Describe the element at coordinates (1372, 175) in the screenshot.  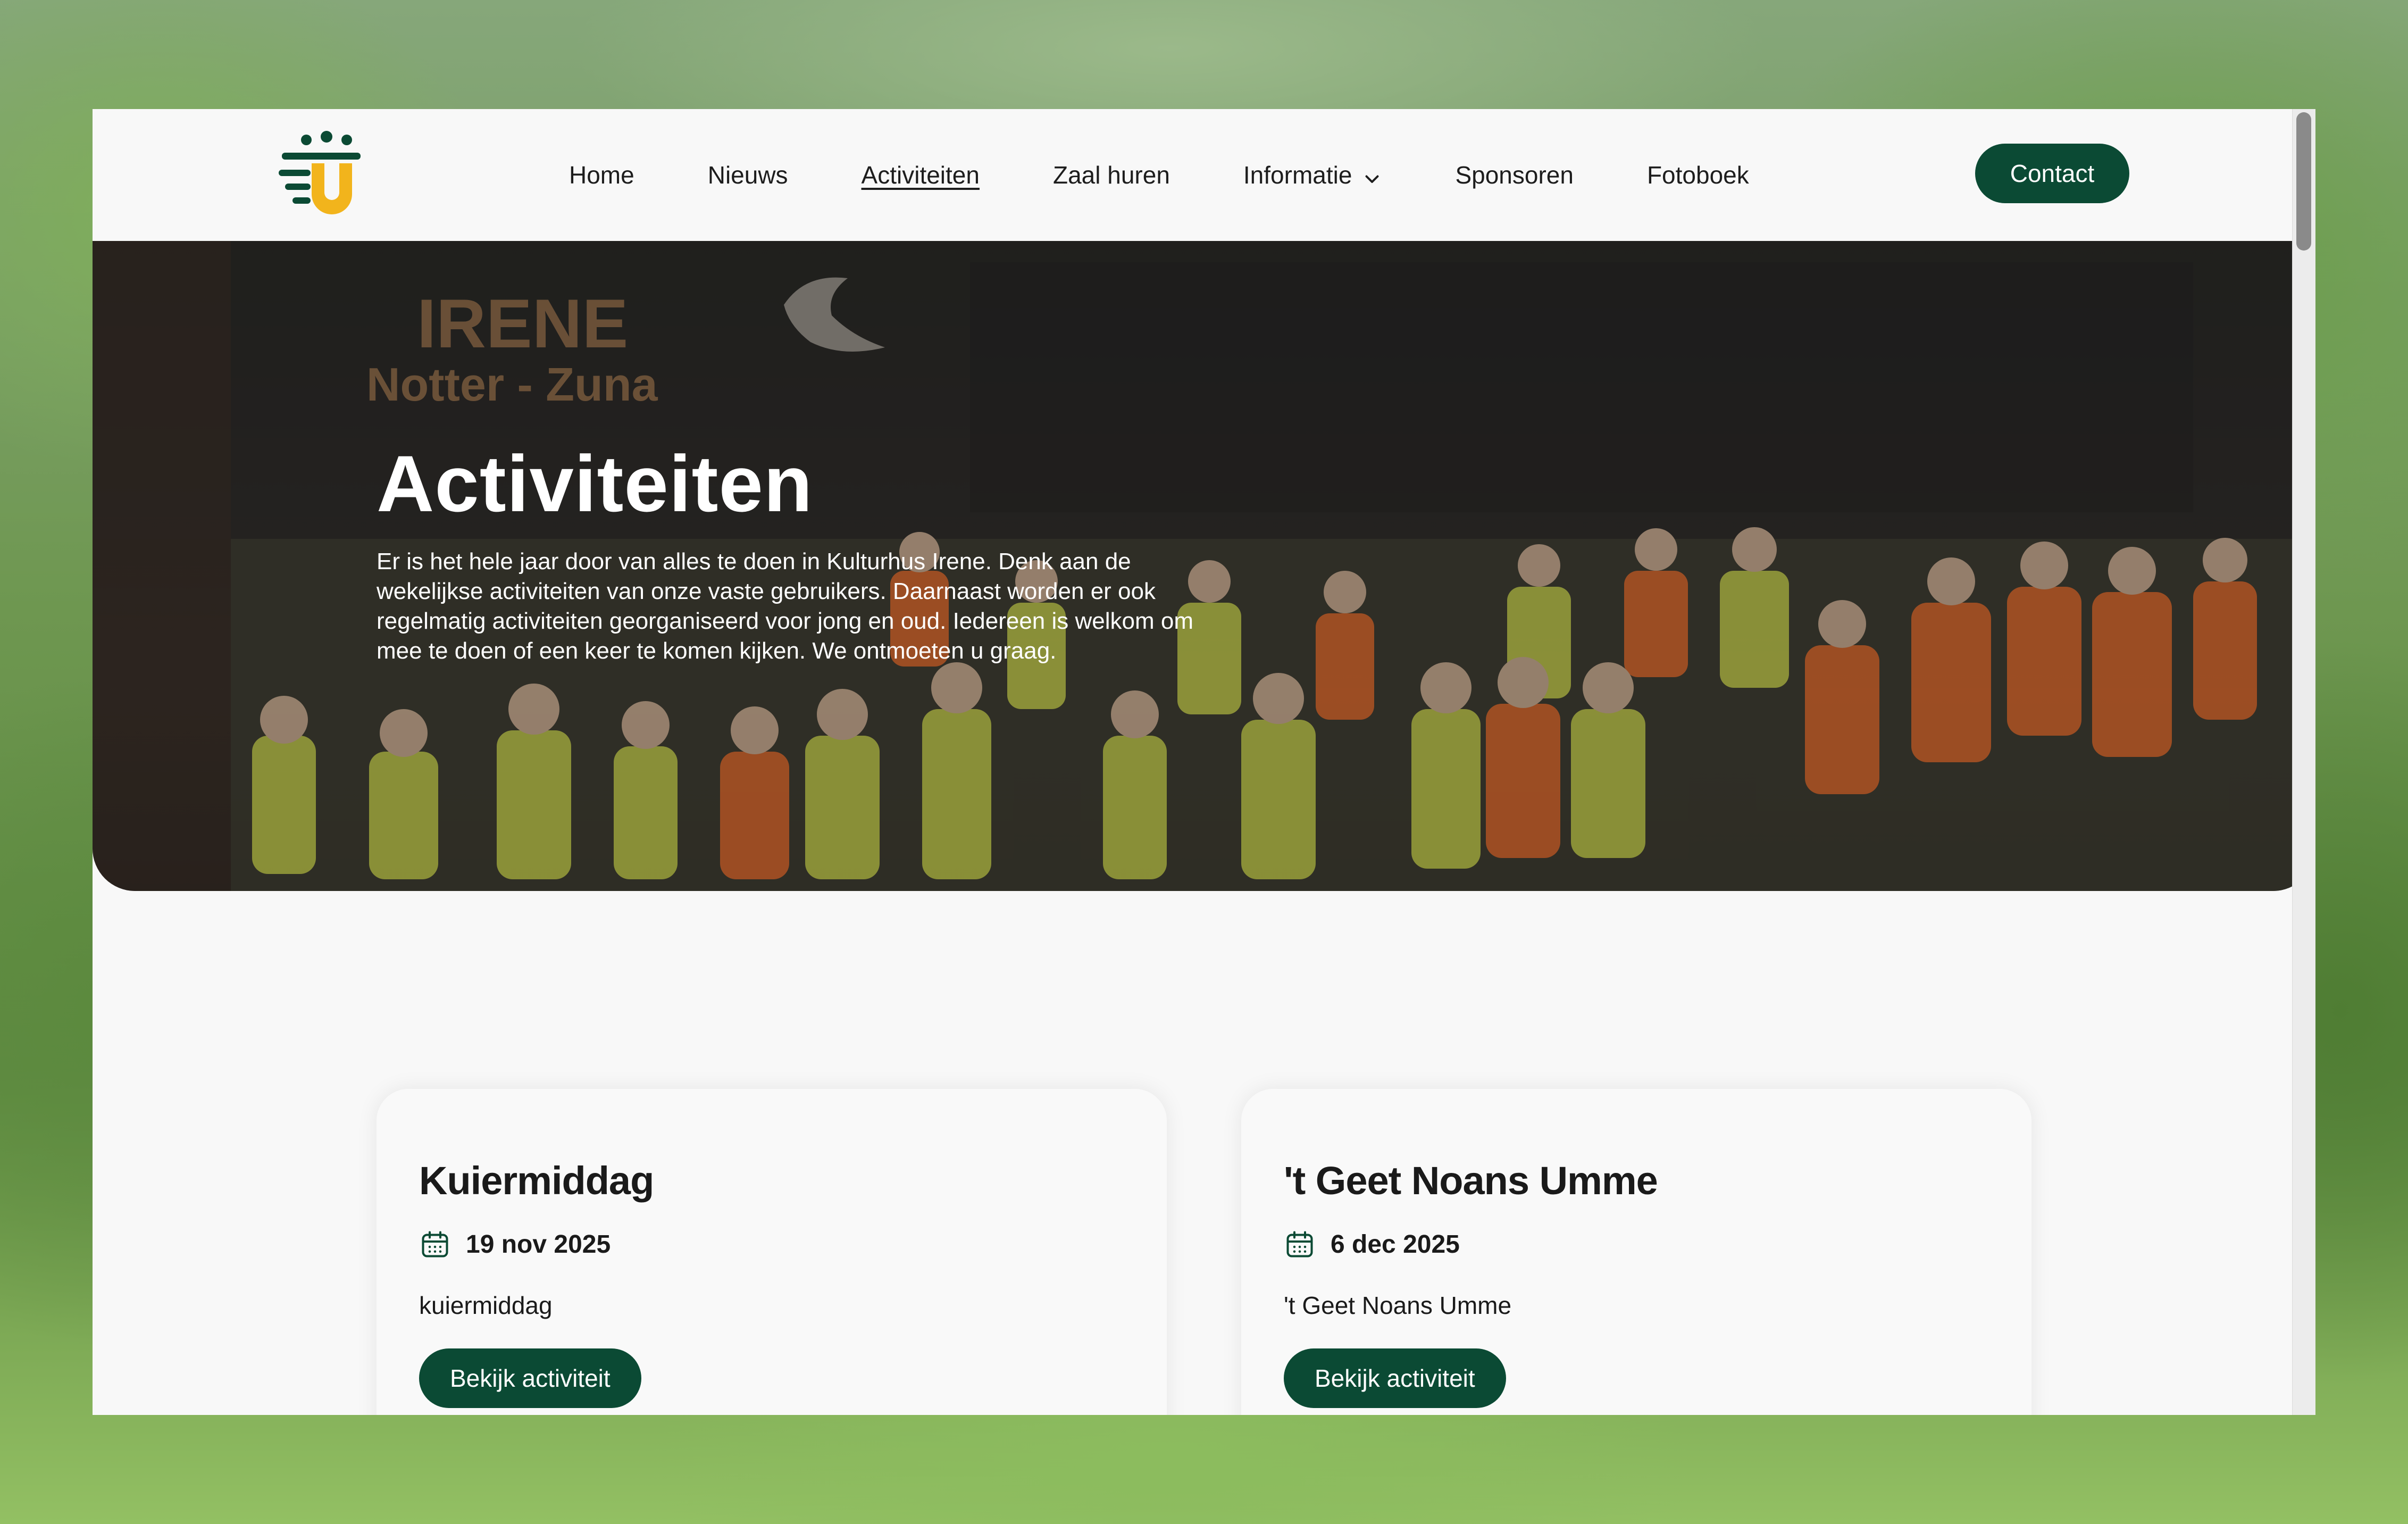
I see `chevron-down-icon` at that location.